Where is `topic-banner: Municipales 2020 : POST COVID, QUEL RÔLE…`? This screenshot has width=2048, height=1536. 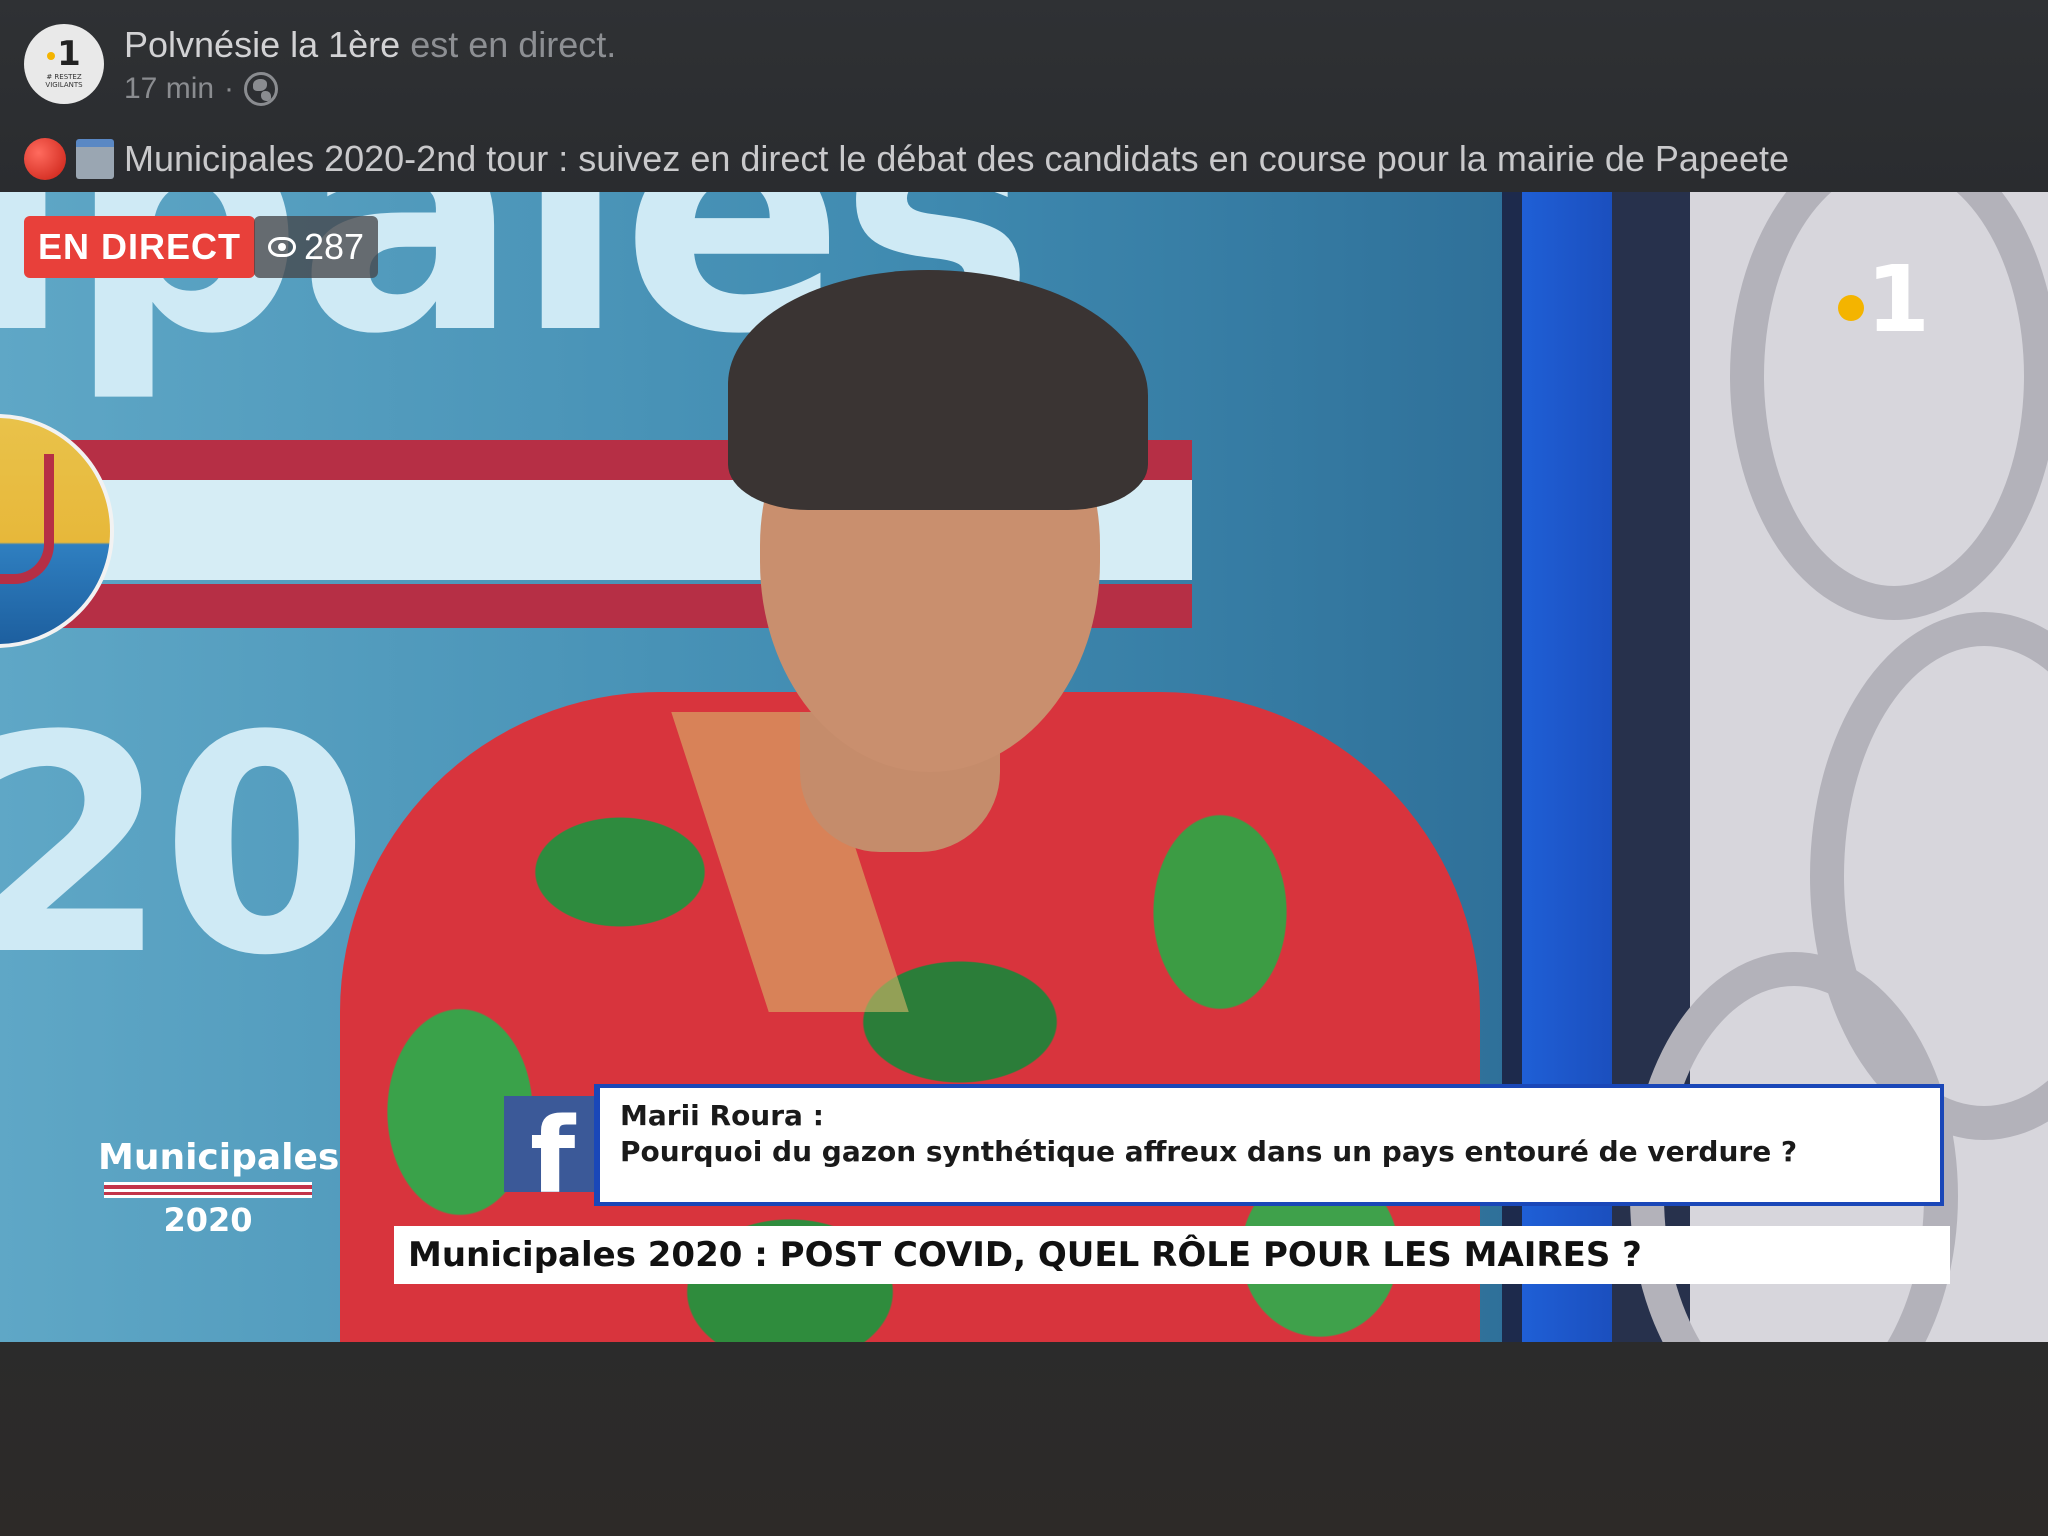
topic-banner: Municipales 2020 : POST COVID, QUEL RÔLE… is located at coordinates (1172, 1255).